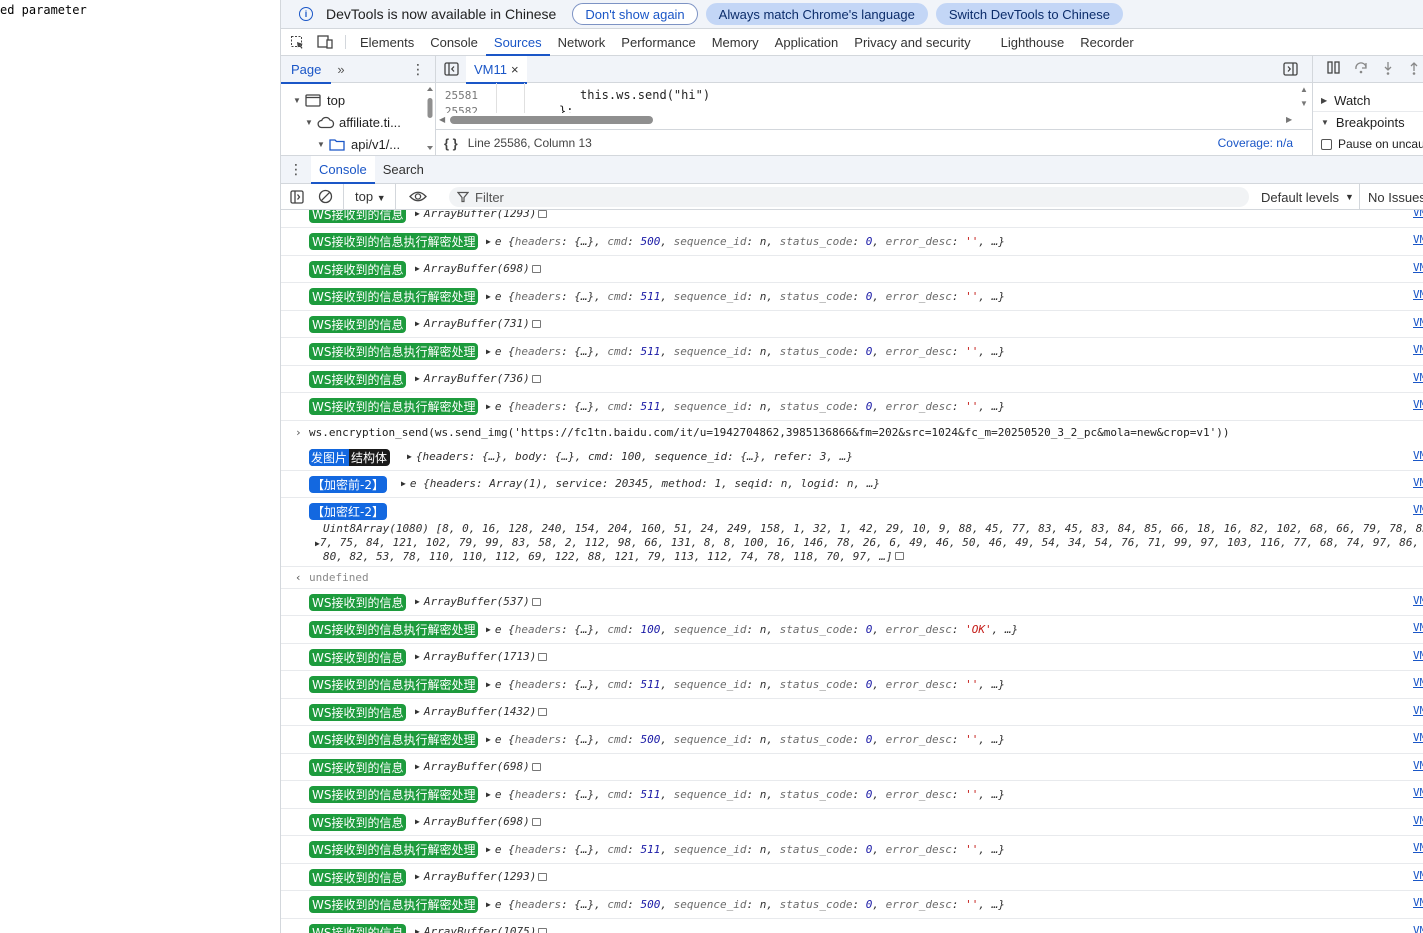  Describe the element at coordinates (1289, 119) in the screenshot. I see `scroll-right-icon: ▶` at that location.